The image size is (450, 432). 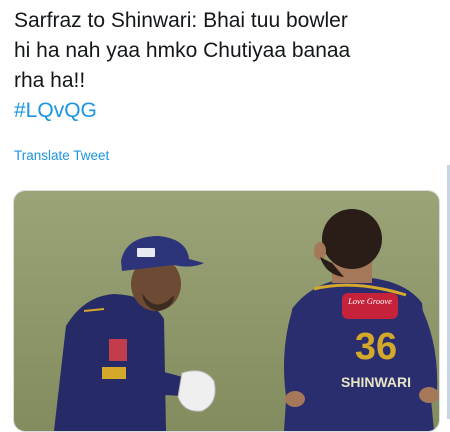 I want to click on tweet-text-line: rha ha!!, so click(x=50, y=80).